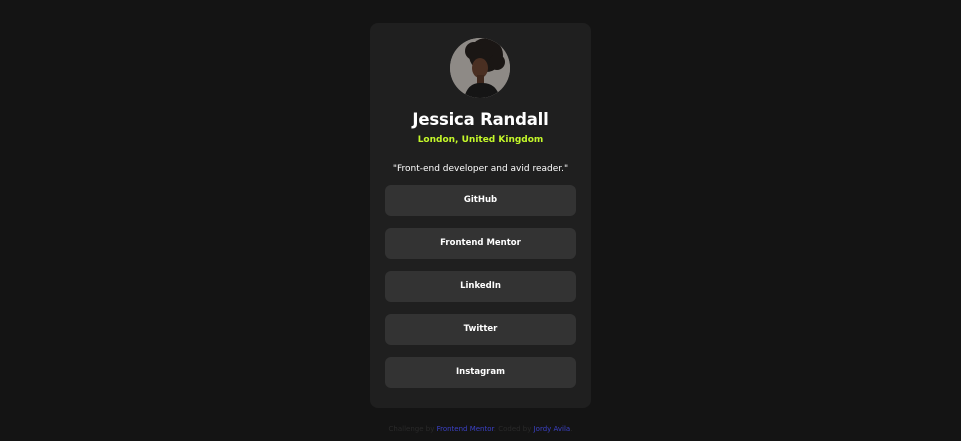 This screenshot has width=961, height=441. I want to click on author-attribution-link: Jordy Avila, so click(552, 429).